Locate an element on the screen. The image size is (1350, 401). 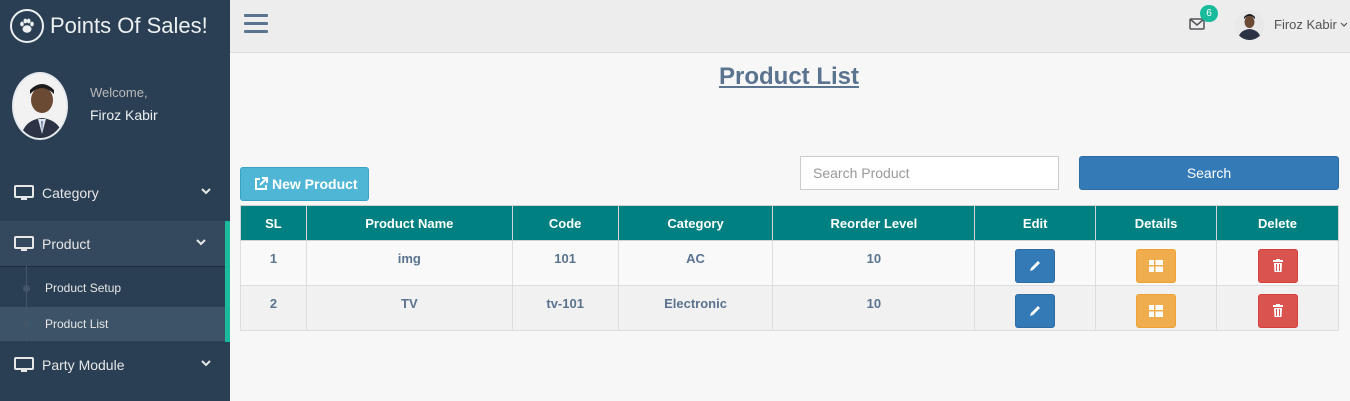
cell-sl: 1 is located at coordinates (273, 263).